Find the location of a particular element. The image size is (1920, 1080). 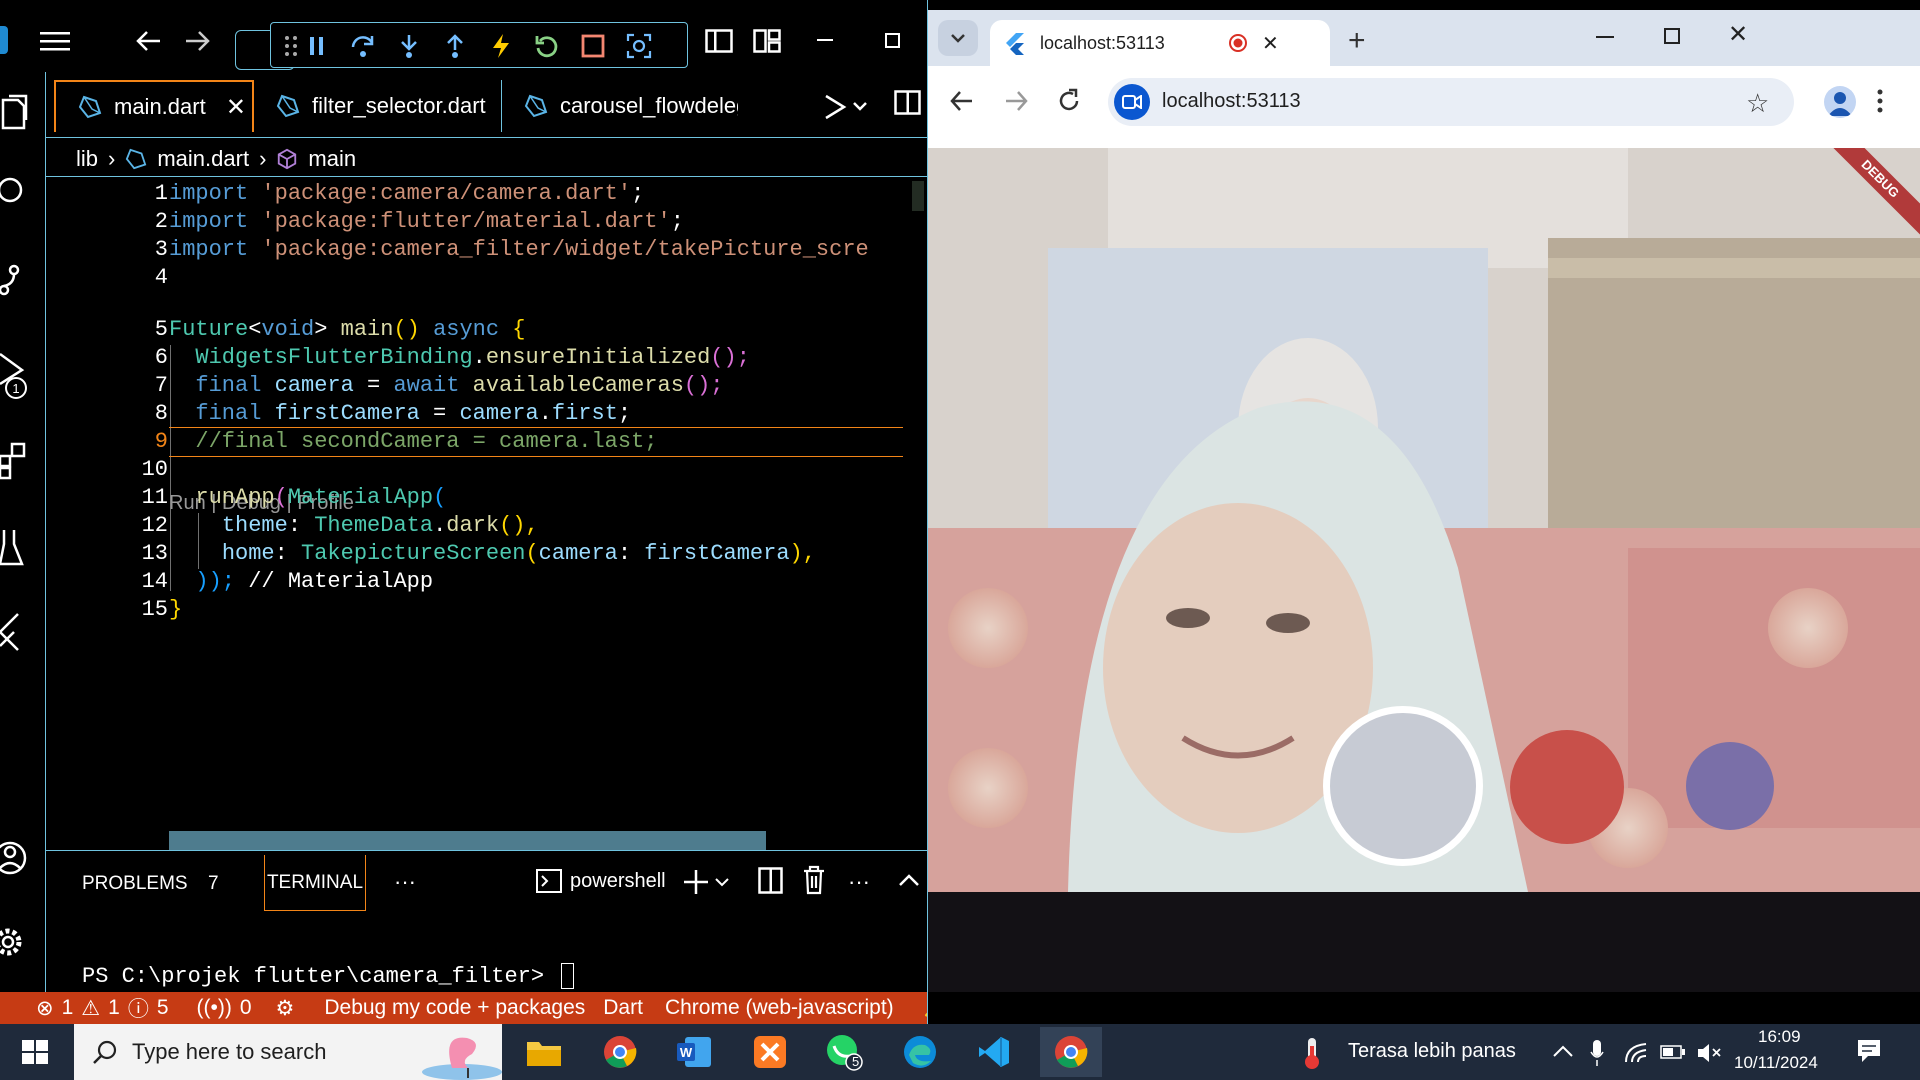

ports-count: 0 is located at coordinates (246, 1008).